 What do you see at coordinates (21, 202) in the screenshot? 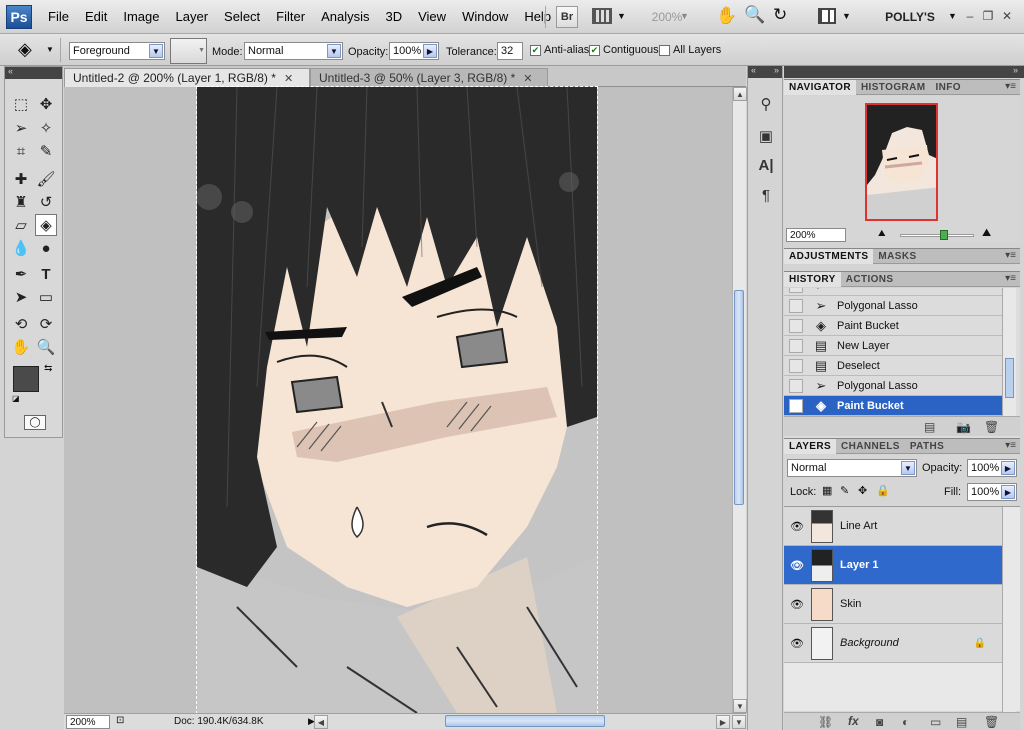
I see `clone-stamp-tool-icon: ♜` at bounding box center [21, 202].